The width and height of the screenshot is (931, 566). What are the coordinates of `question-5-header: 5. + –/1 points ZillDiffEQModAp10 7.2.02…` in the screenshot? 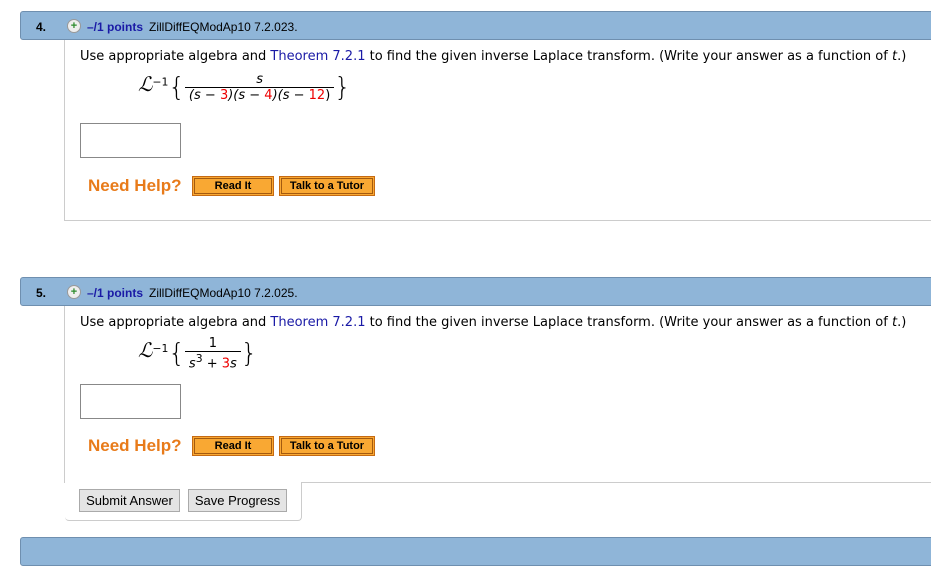 It's located at (475, 291).